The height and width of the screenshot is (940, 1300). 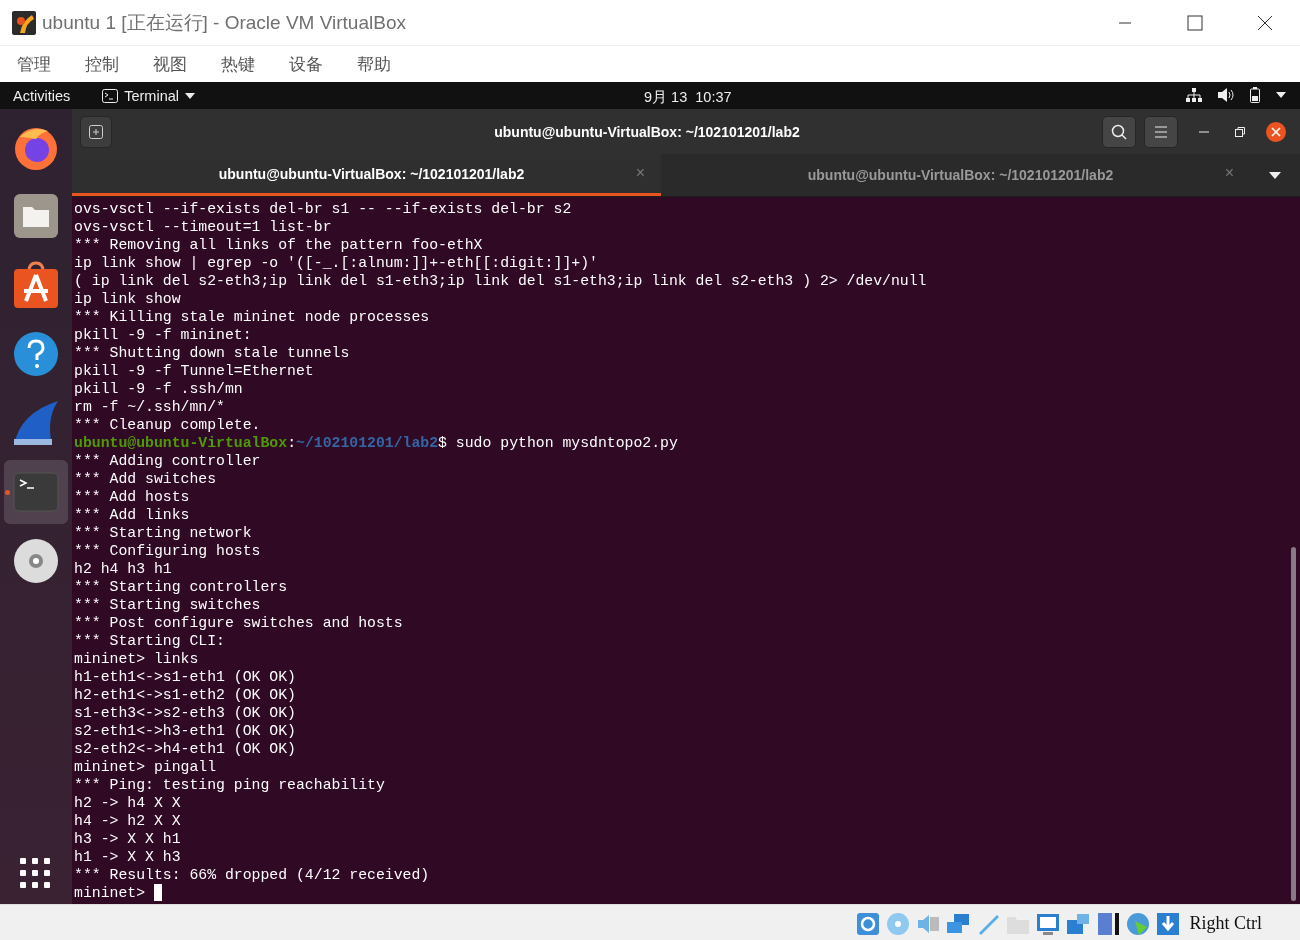 I want to click on terminal-line: pkill -9 -f Tunnel=Ethernet, so click(x=194, y=371).